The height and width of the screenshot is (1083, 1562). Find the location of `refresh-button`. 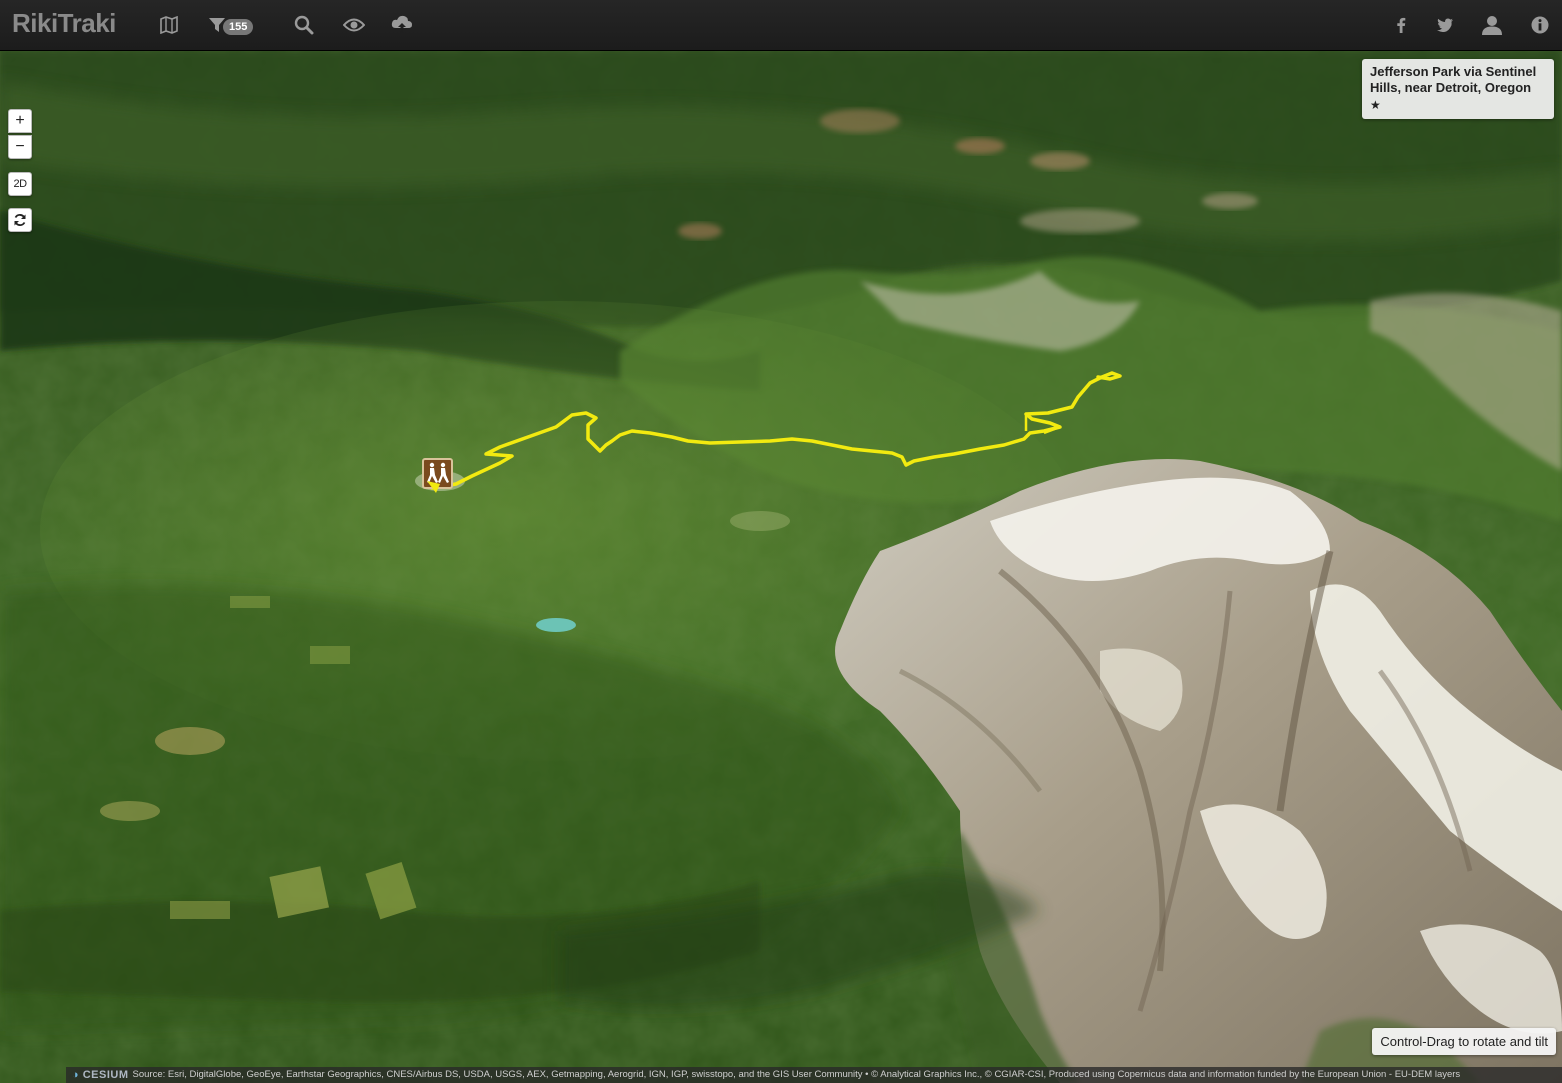

refresh-button is located at coordinates (20, 220).